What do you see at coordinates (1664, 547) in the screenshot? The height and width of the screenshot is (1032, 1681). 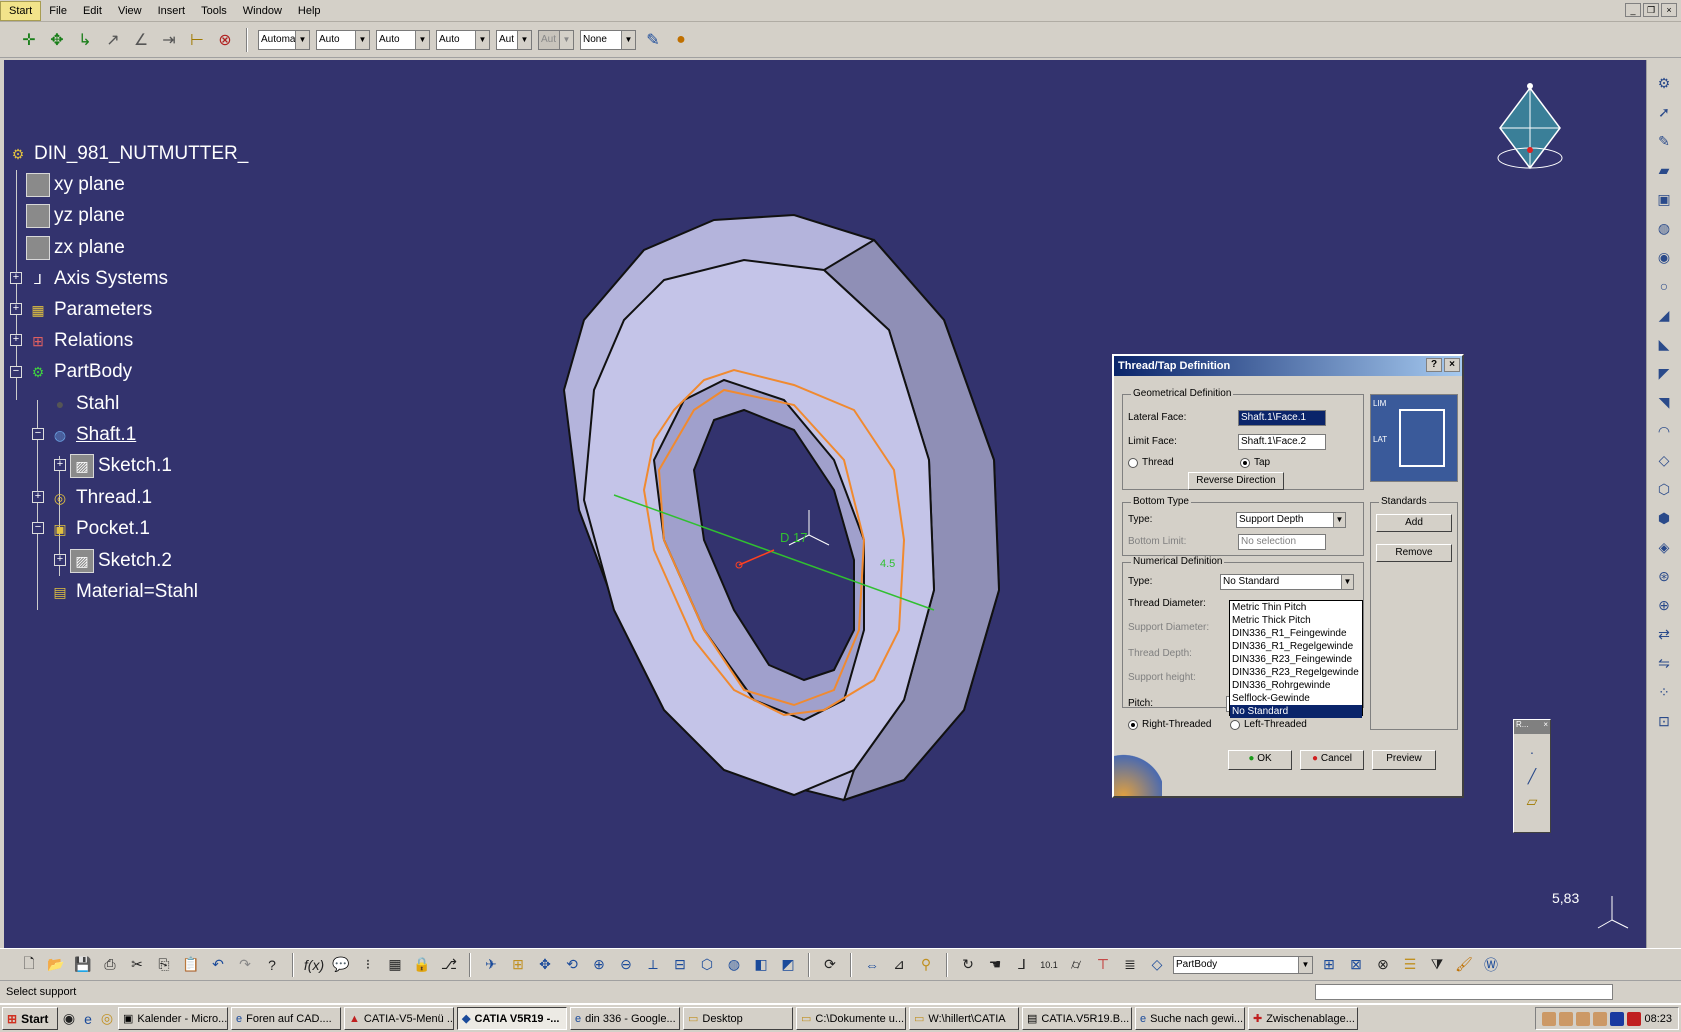 I see `thickness-icon: ◈` at bounding box center [1664, 547].